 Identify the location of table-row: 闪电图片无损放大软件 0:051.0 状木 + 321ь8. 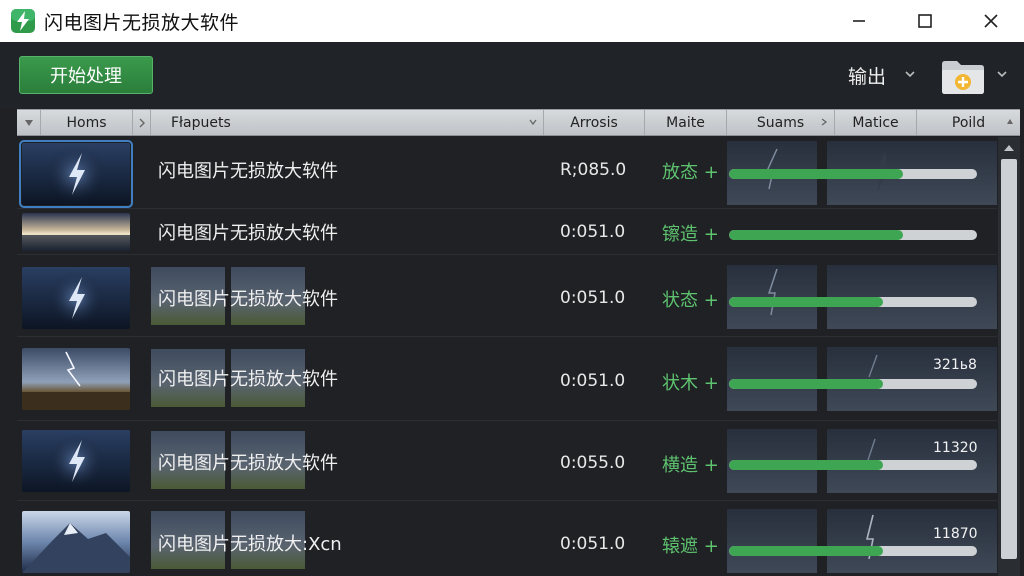
(507, 379).